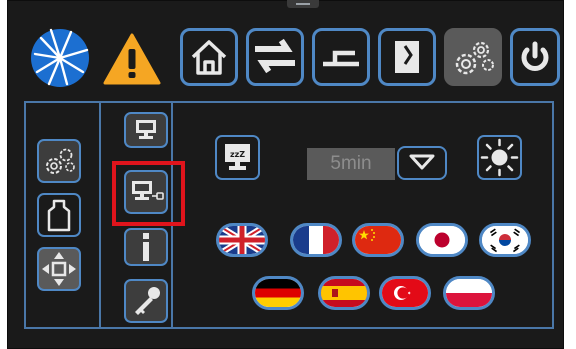  I want to click on home-button, so click(209, 57).